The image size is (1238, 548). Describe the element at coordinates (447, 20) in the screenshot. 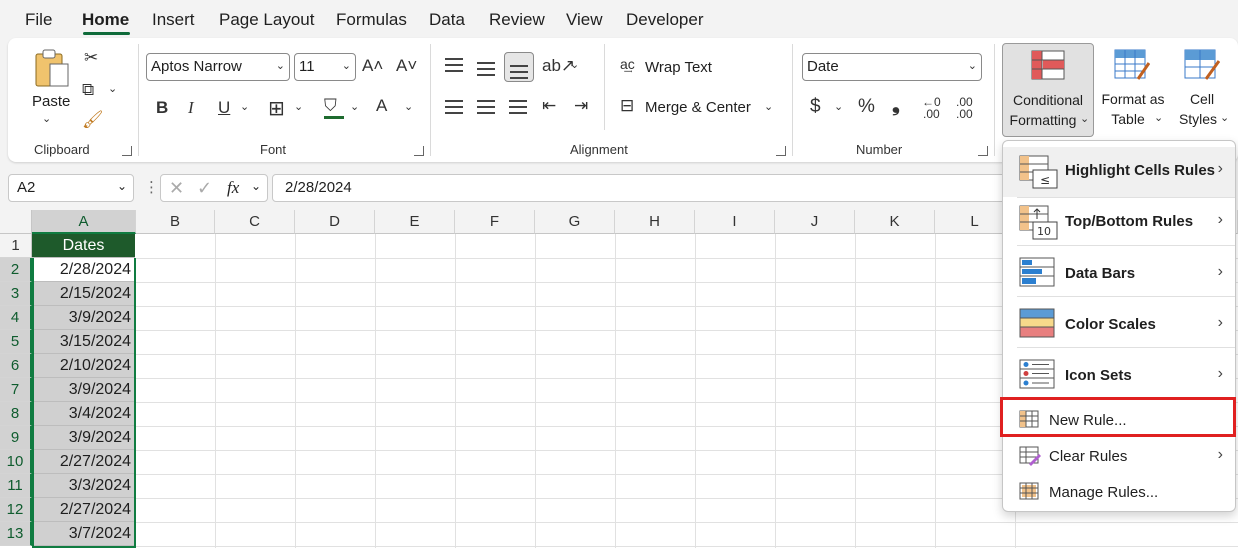

I see `tab-data: Data` at that location.